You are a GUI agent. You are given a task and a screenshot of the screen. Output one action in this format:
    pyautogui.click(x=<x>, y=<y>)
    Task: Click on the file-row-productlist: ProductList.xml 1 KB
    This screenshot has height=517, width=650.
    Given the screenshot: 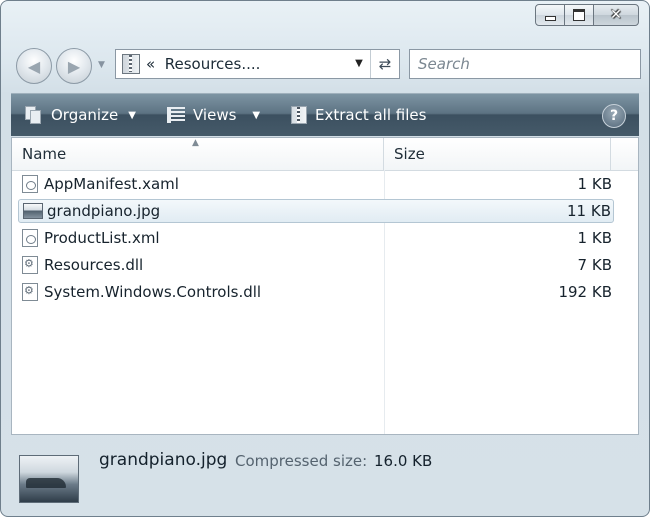 What is the action you would take?
    pyautogui.click(x=316, y=238)
    